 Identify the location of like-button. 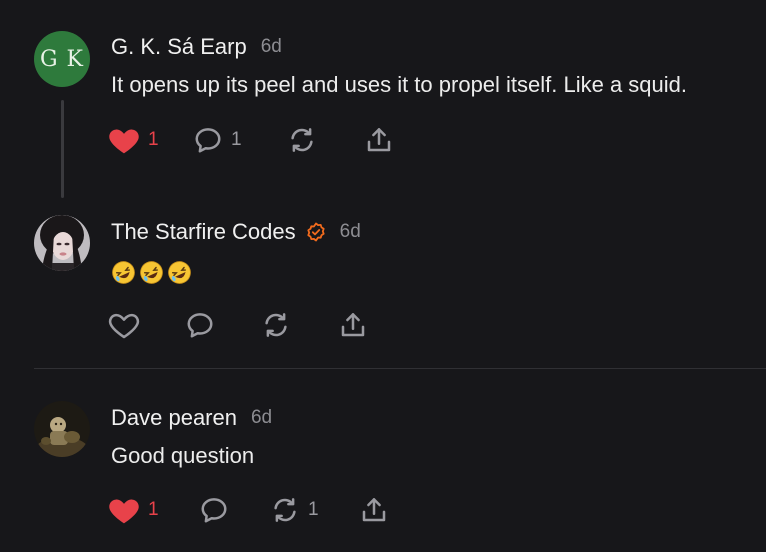
(128, 325).